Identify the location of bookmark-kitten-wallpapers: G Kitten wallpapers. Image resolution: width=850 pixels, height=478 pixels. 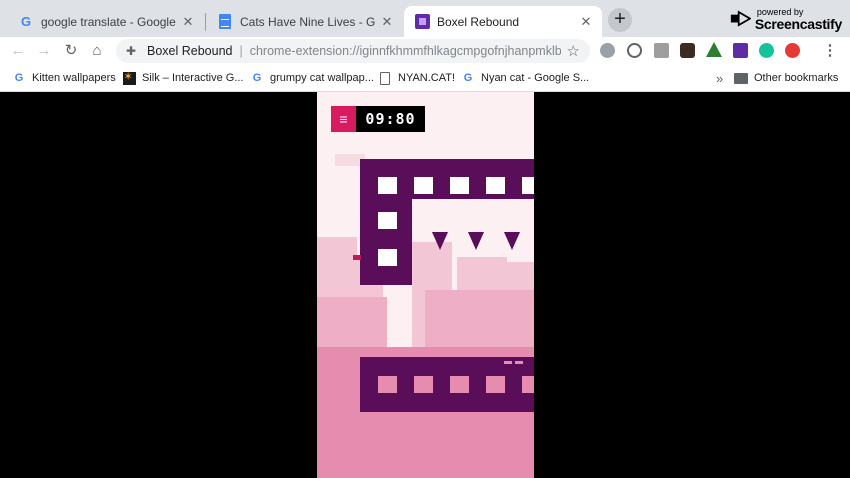
(64, 78).